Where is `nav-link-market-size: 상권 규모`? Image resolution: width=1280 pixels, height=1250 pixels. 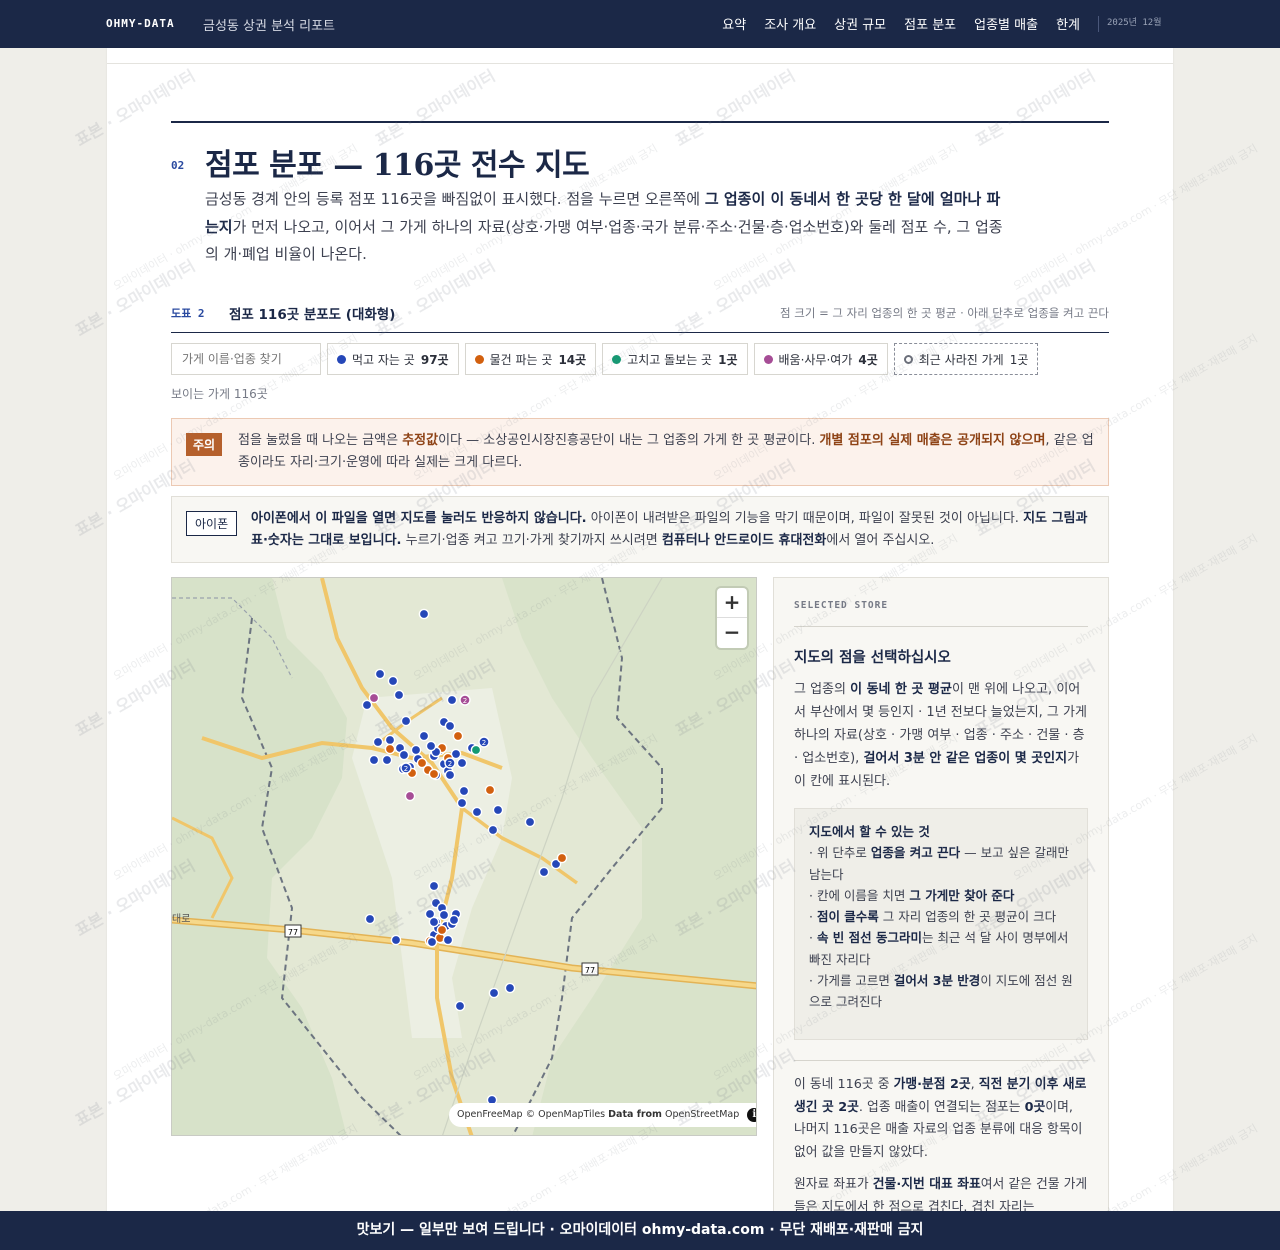 nav-link-market-size: 상권 규모 is located at coordinates (860, 23).